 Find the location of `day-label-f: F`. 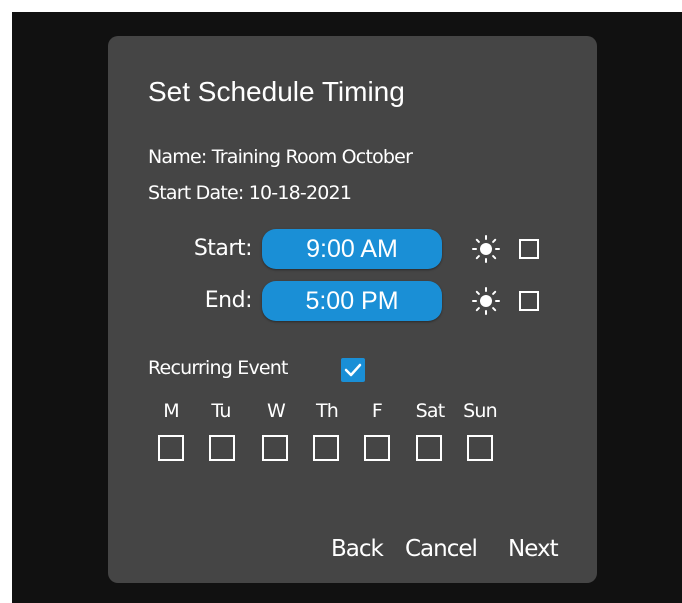

day-label-f: F is located at coordinates (377, 411).